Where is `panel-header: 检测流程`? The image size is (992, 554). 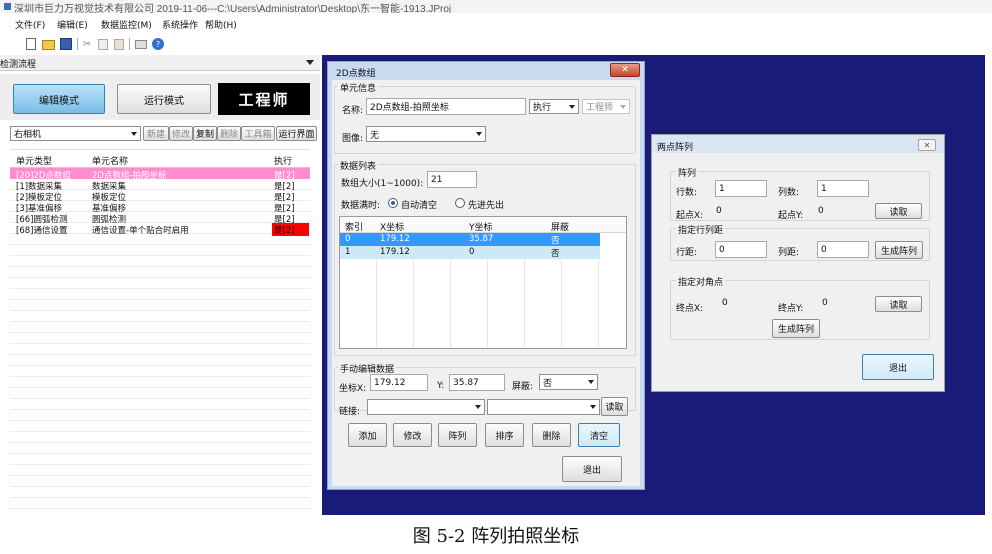
panel-header: 检测流程 is located at coordinates (160, 63).